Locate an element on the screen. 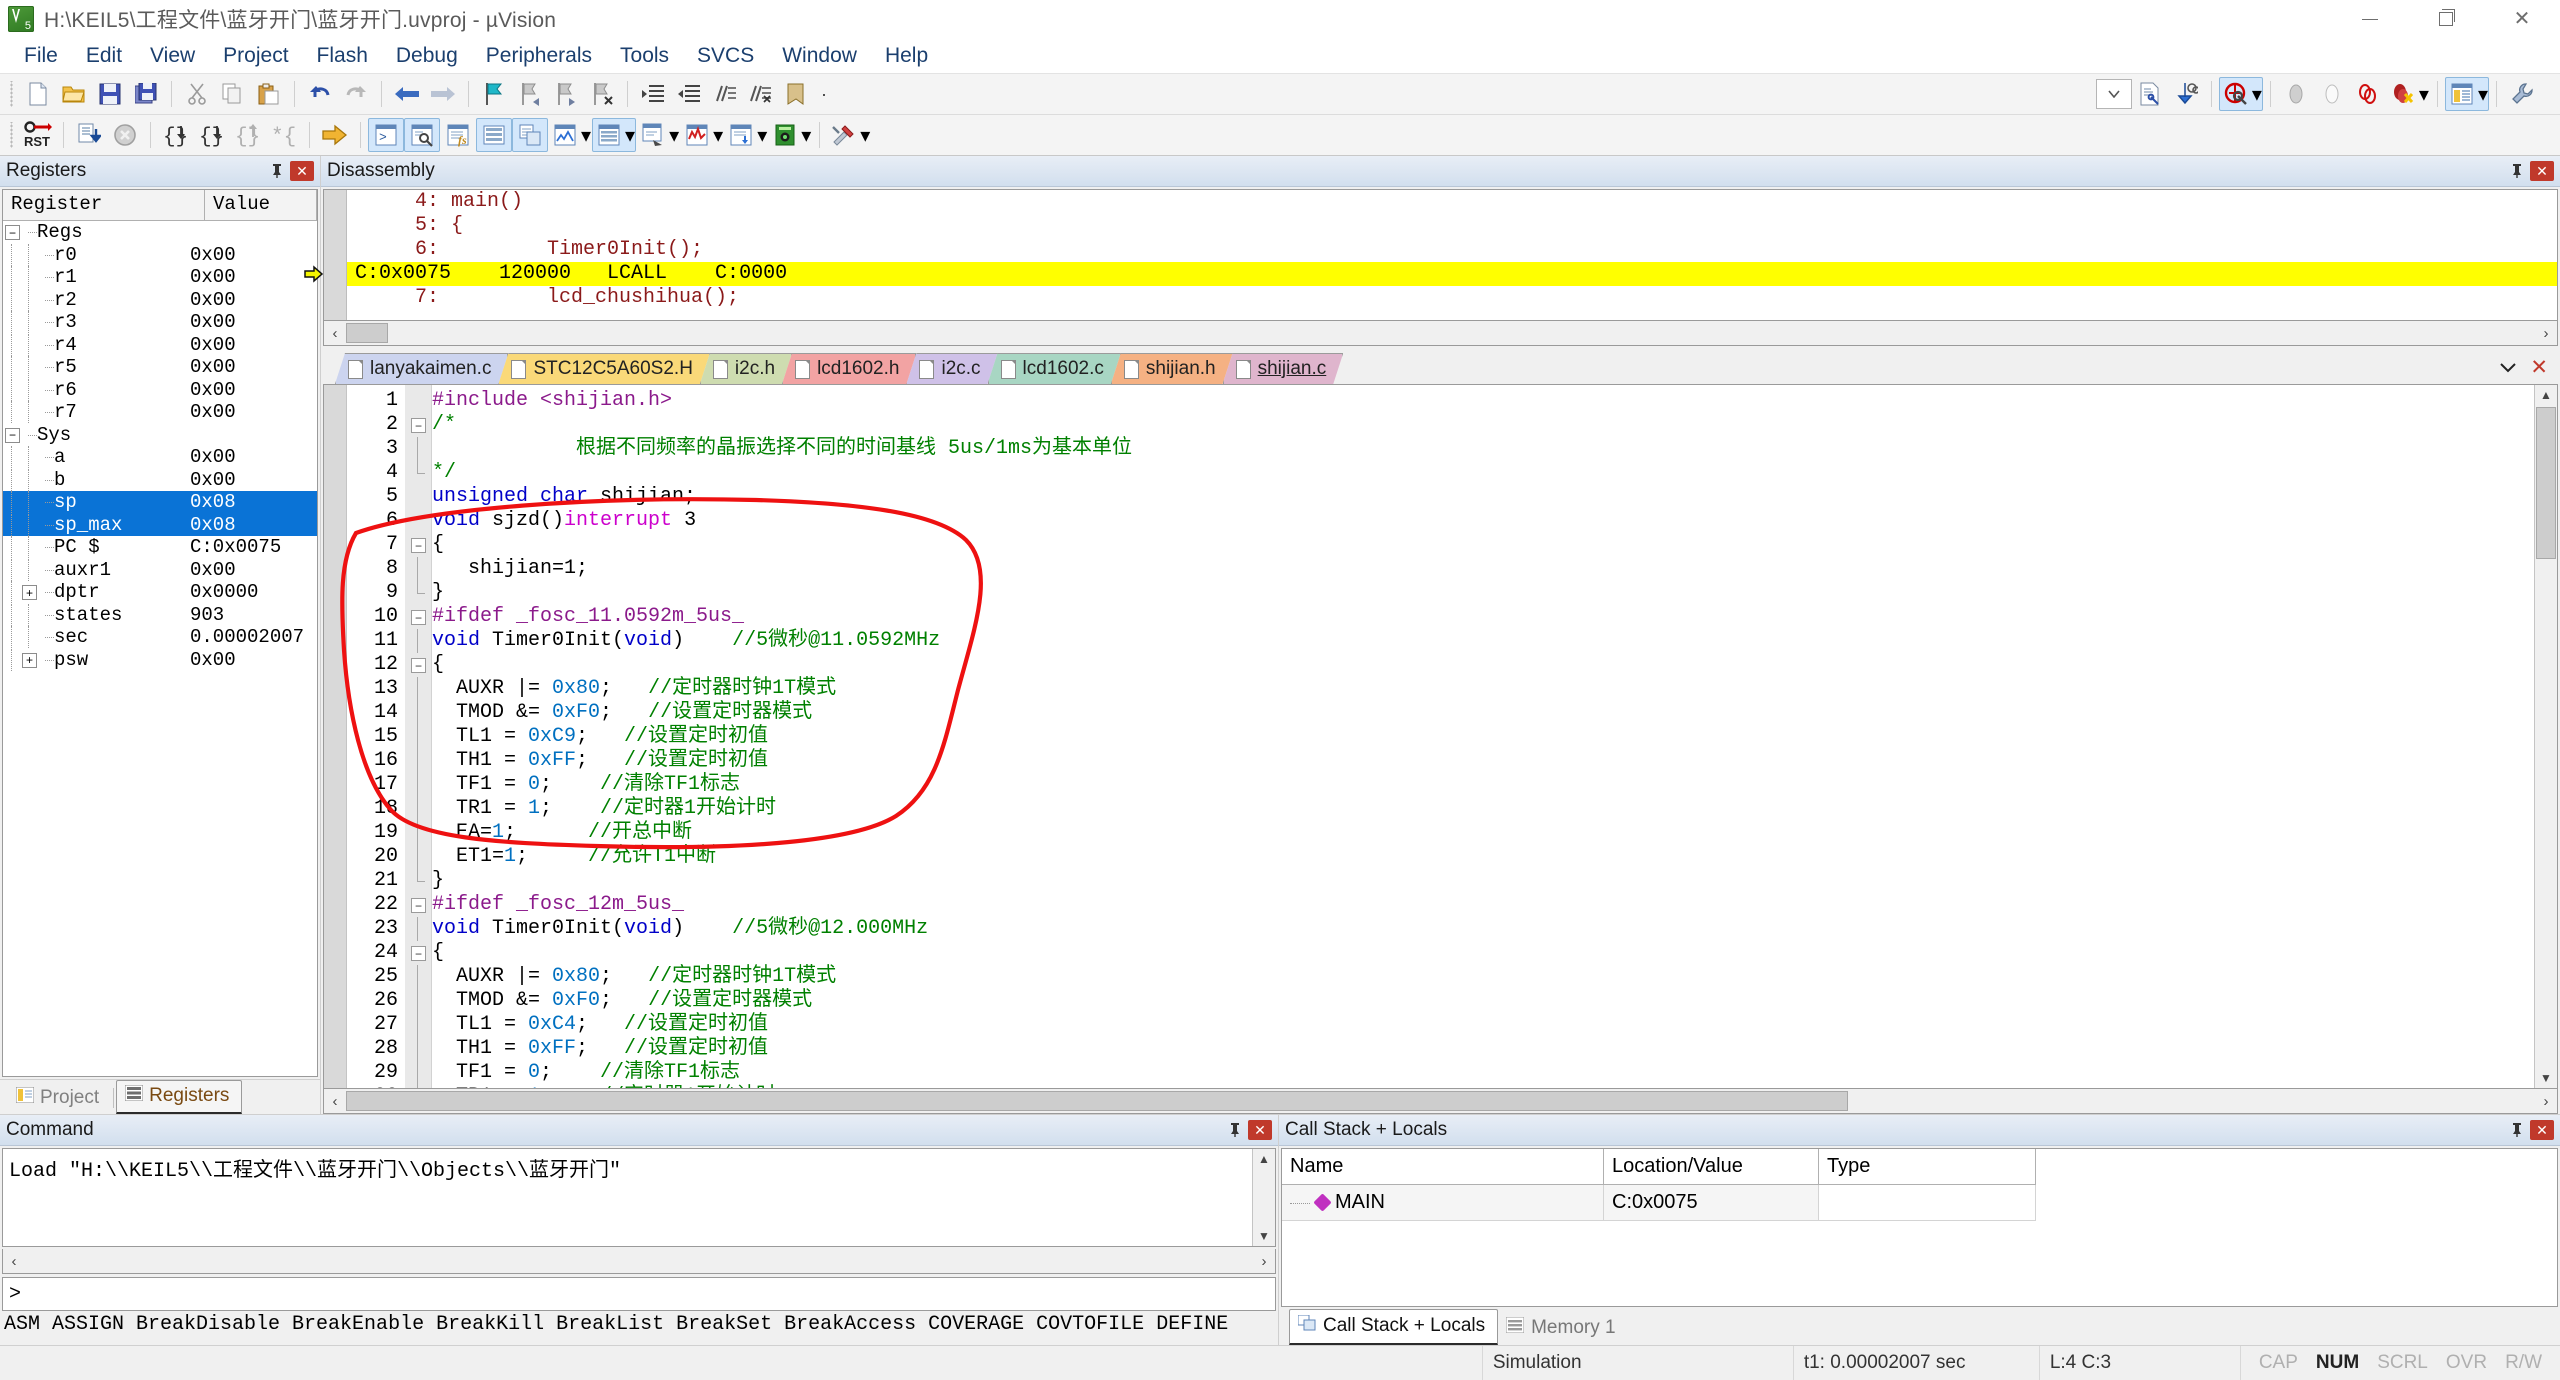 The height and width of the screenshot is (1380, 2560). register-row: r5 0x00 is located at coordinates (160, 367).